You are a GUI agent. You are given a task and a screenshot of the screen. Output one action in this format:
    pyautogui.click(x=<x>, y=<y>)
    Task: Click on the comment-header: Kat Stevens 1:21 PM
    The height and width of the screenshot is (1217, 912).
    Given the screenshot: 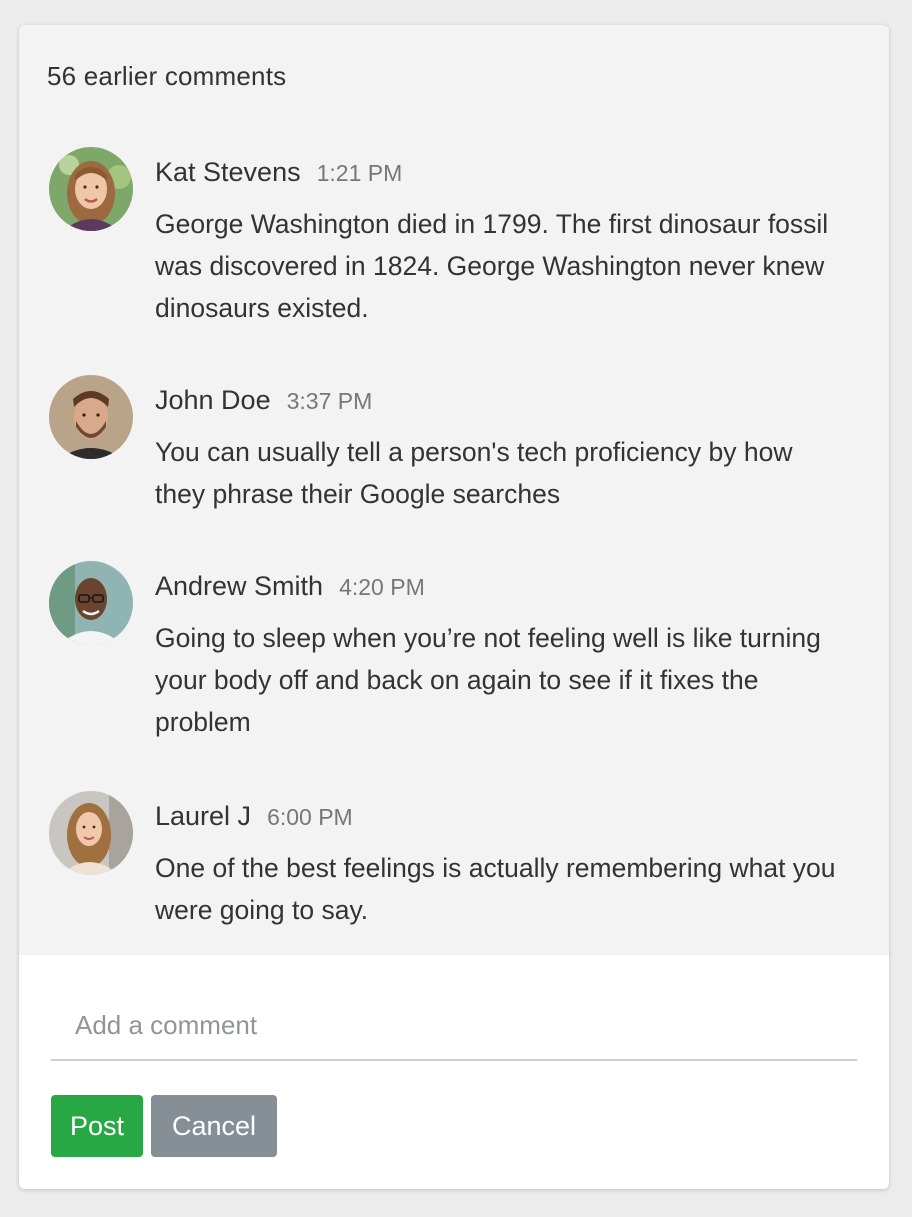 What is the action you would take?
    pyautogui.click(x=278, y=172)
    